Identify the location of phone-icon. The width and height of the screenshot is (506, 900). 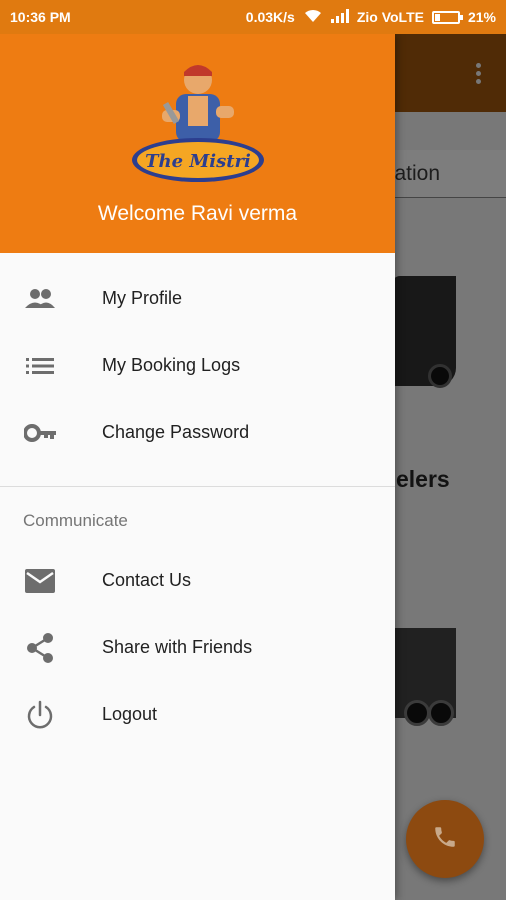
(445, 839).